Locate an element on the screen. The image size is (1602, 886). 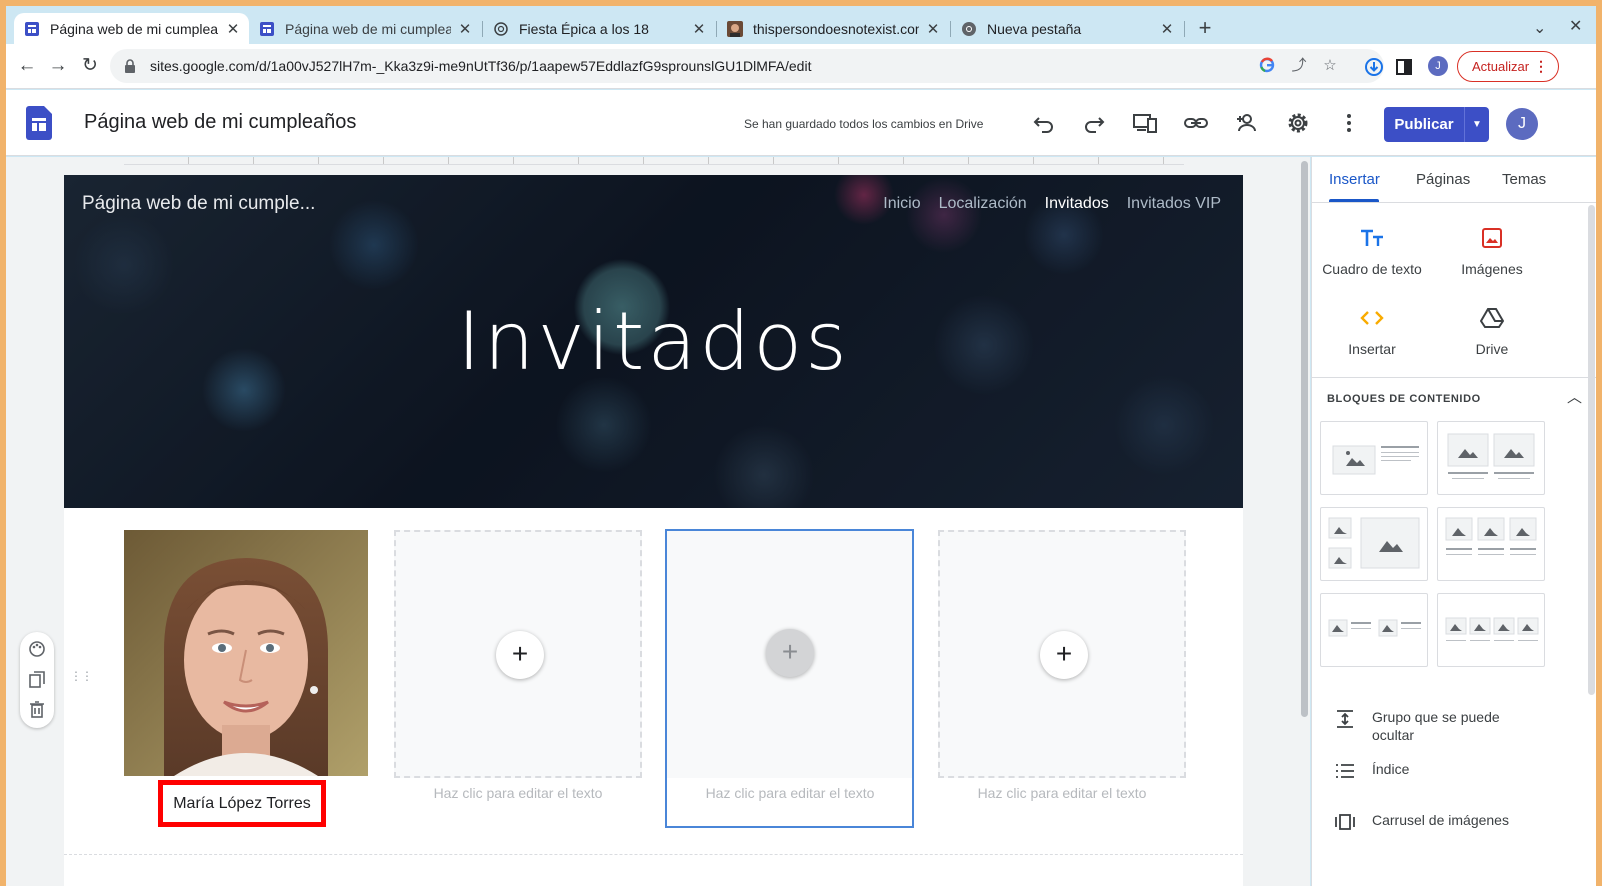
nav-inicio: Inicio is located at coordinates (901, 204).